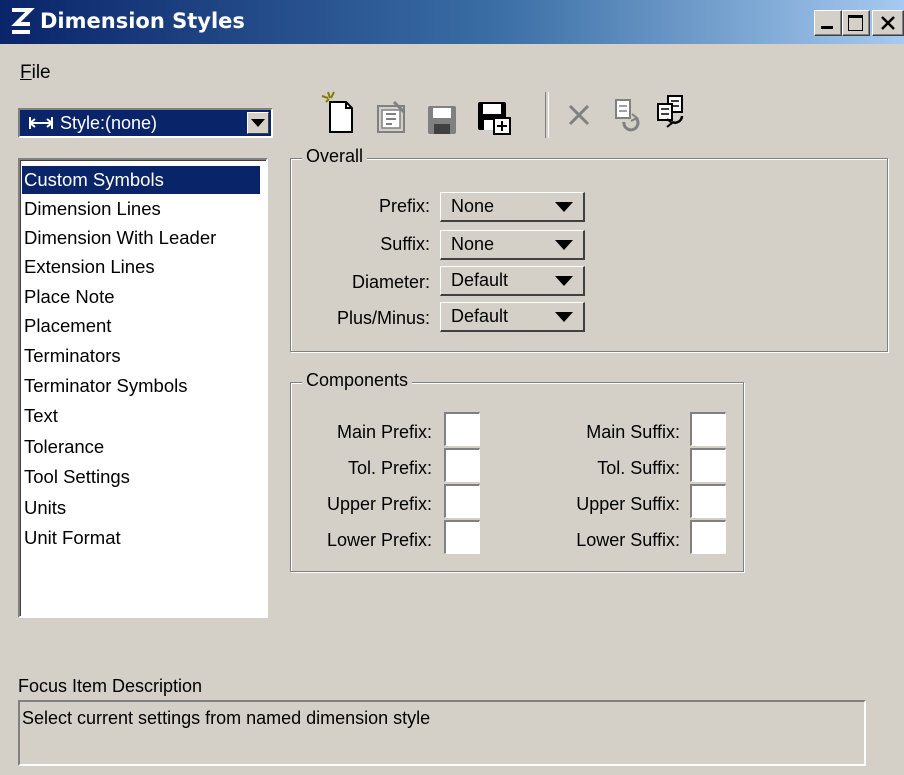 The image size is (904, 775). Describe the element at coordinates (110, 686) in the screenshot. I see `focus-item-description-label: Focus Item Description` at that location.